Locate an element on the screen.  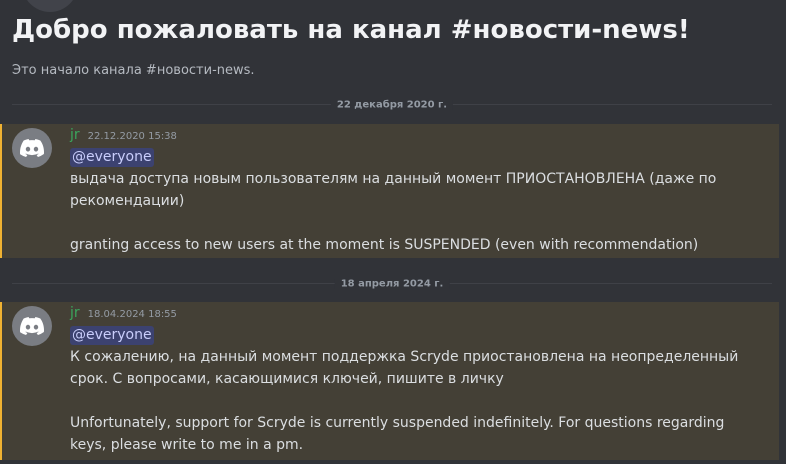
message-text-line: рекомендации) is located at coordinates (127, 201).